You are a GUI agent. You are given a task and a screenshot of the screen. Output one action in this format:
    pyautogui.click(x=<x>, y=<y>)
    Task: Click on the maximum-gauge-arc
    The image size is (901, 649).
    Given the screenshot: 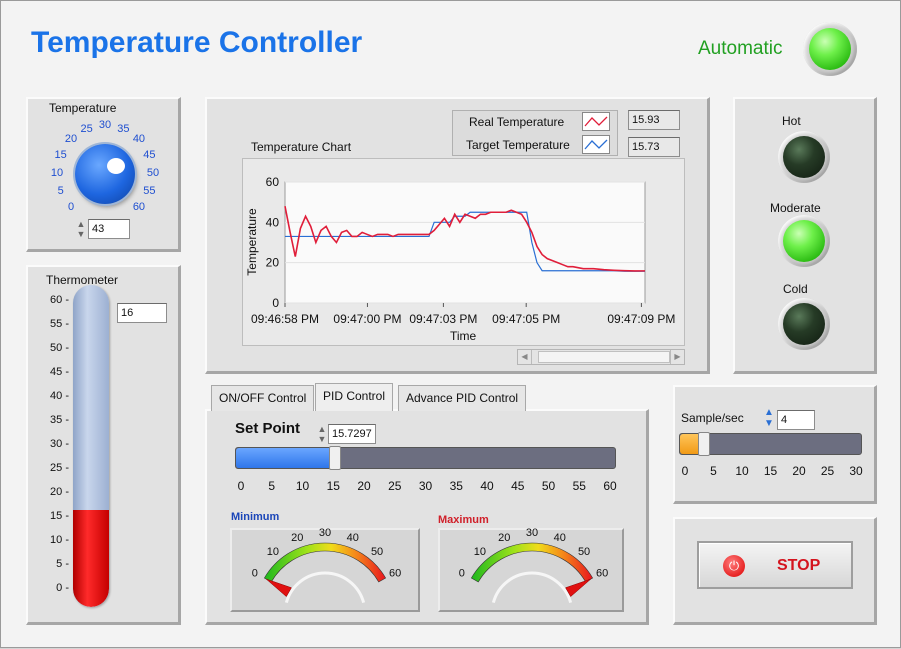 What is the action you would take?
    pyautogui.click(x=532, y=562)
    